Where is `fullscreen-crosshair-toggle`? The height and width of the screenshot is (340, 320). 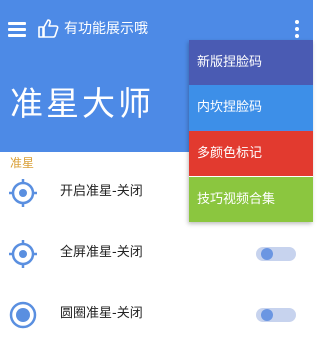 fullscreen-crosshair-toggle is located at coordinates (276, 254).